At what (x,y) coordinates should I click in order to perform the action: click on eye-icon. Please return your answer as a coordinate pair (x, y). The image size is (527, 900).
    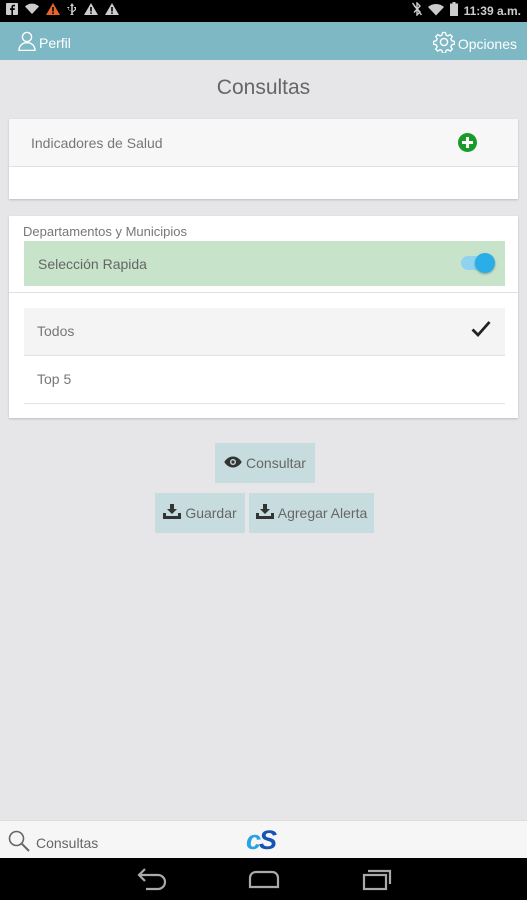
    Looking at the image, I should click on (233, 463).